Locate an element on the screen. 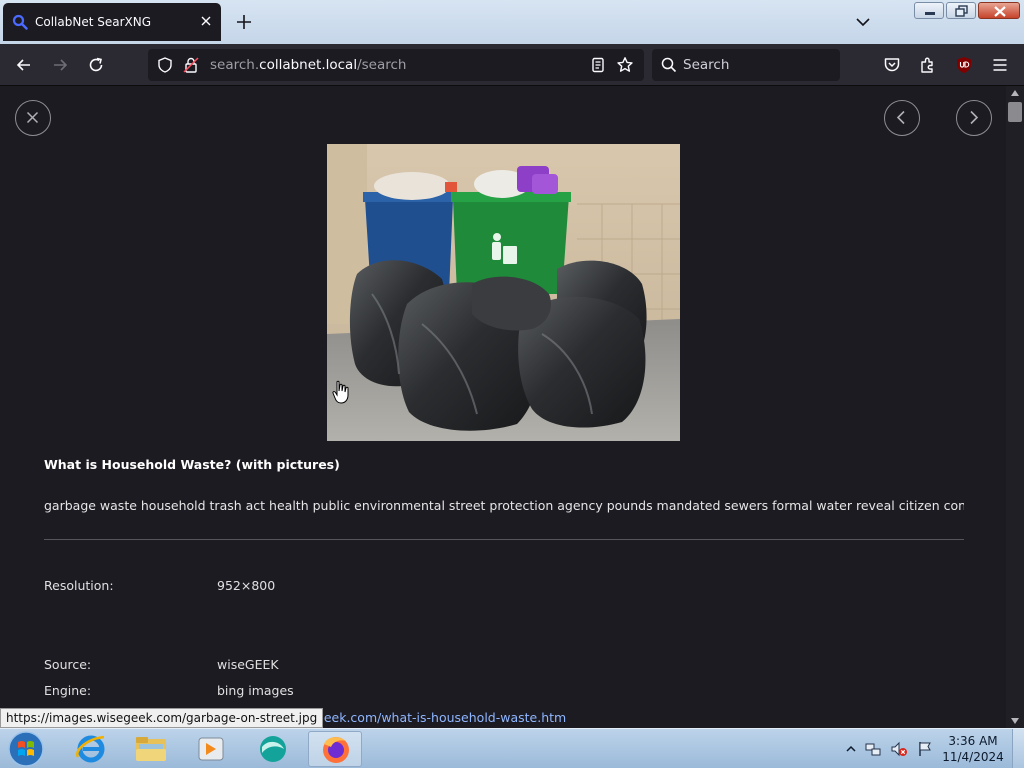 This screenshot has height=768, width=1024. taskbar-clock: 3:36 AM 11/4/2024 is located at coordinates (973, 749).